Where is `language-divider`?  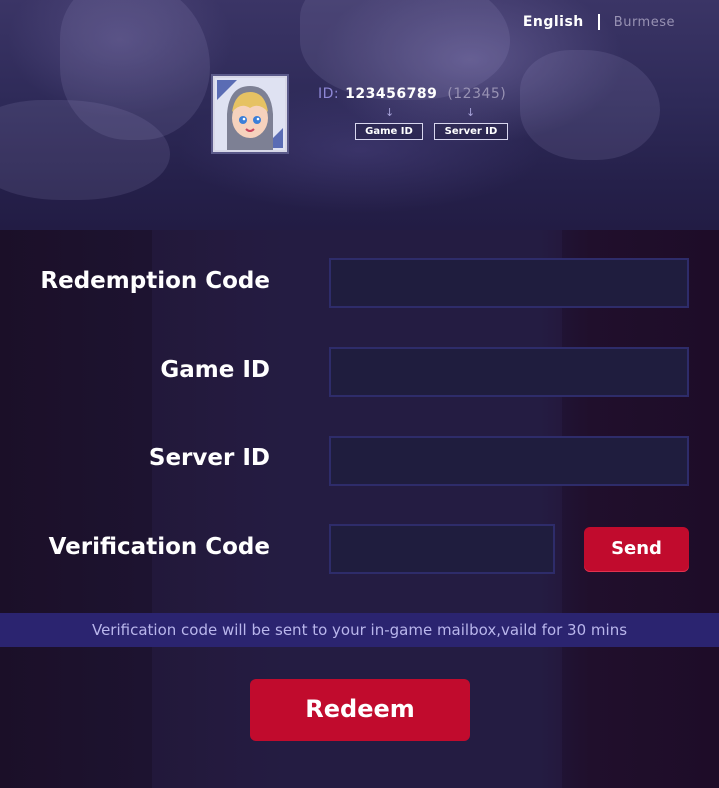
language-divider is located at coordinates (598, 22).